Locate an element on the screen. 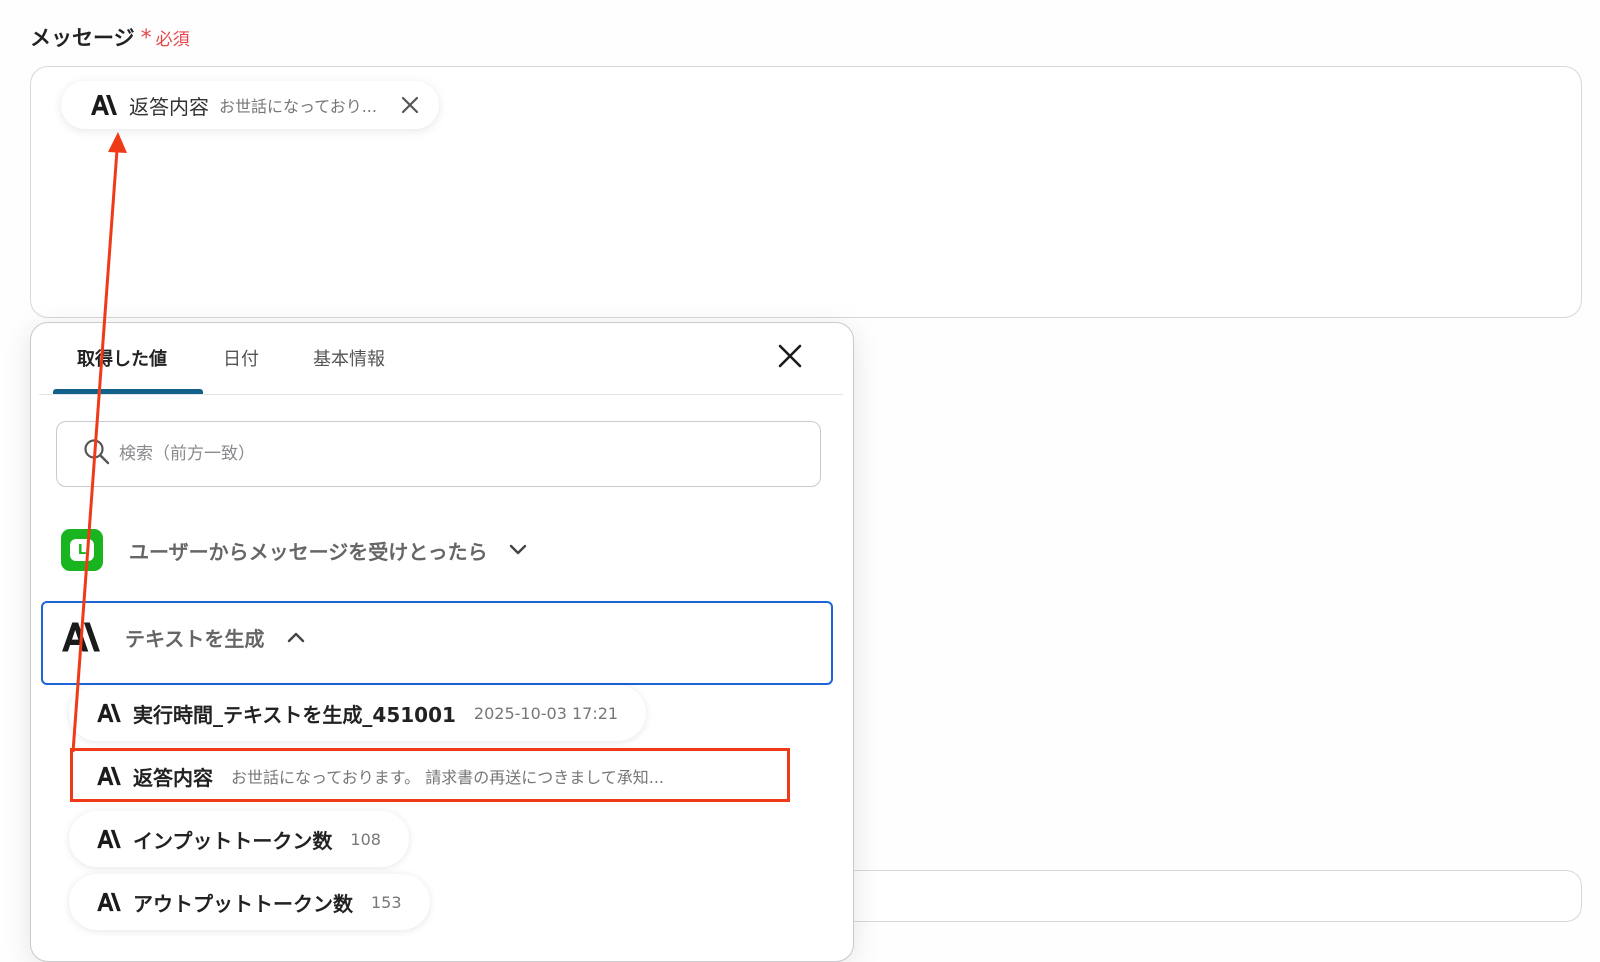 The height and width of the screenshot is (962, 1600). group-line-trigger: L ユーザーからメッセージを受けとったら is located at coordinates (294, 550).